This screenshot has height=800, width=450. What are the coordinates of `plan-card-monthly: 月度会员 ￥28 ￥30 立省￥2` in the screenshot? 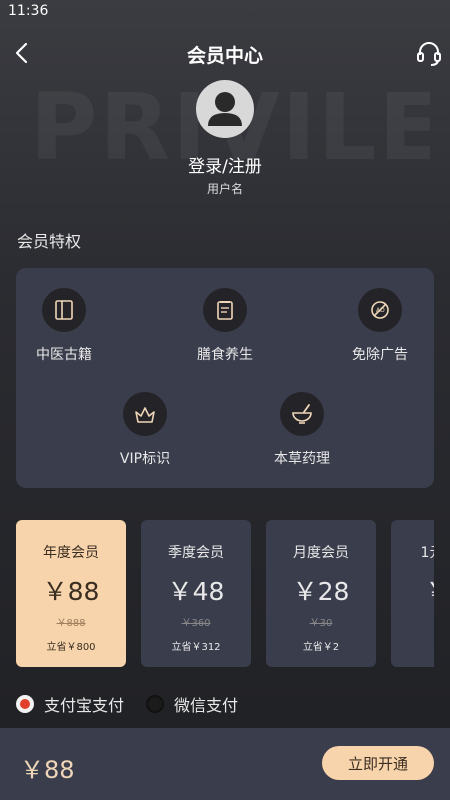 It's located at (321, 593).